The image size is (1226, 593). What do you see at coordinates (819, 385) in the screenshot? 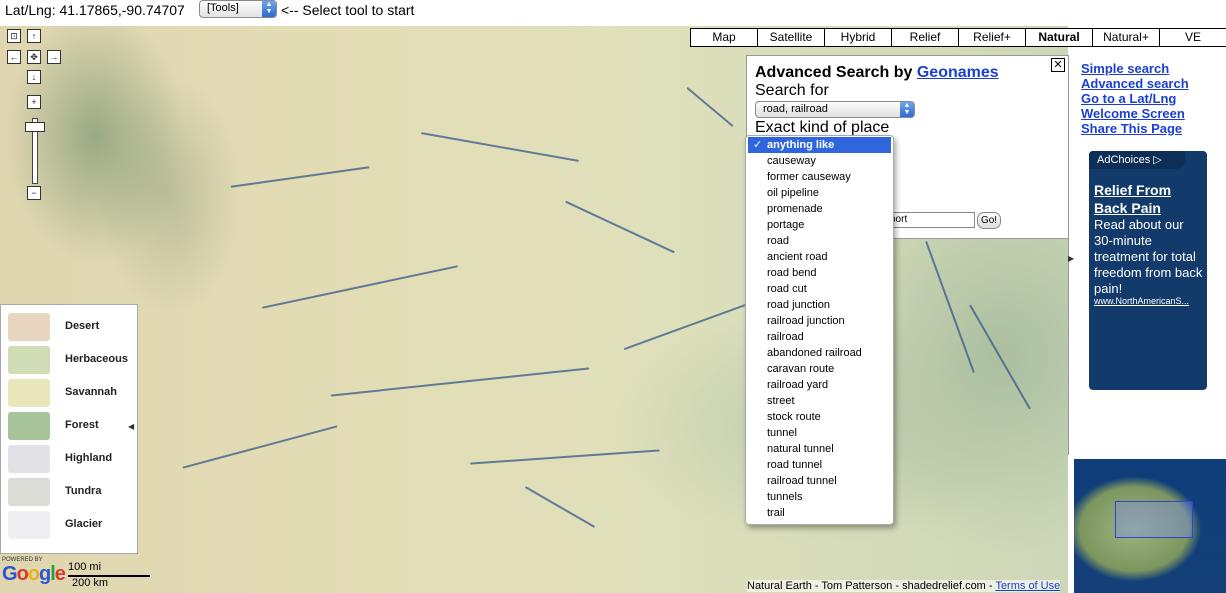
I see `dropdown-option: railroad yard` at bounding box center [819, 385].